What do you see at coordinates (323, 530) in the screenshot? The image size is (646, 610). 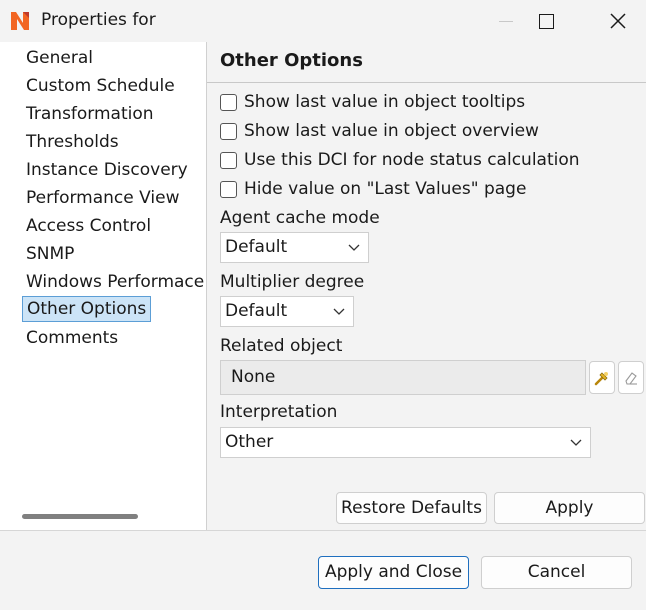 I see `footer-divider` at bounding box center [323, 530].